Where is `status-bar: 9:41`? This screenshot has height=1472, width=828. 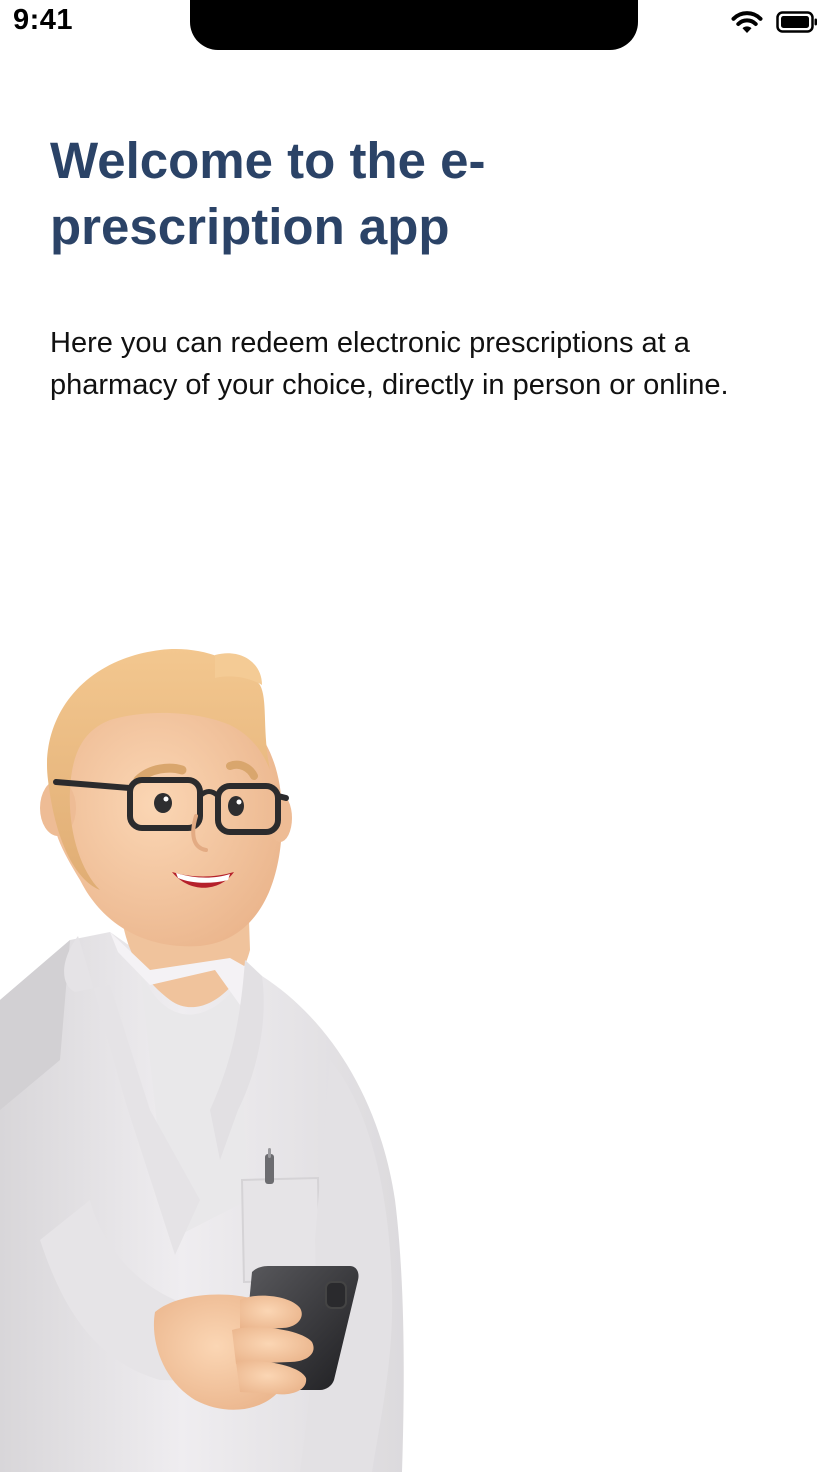
status-bar: 9:41 is located at coordinates (414, 25).